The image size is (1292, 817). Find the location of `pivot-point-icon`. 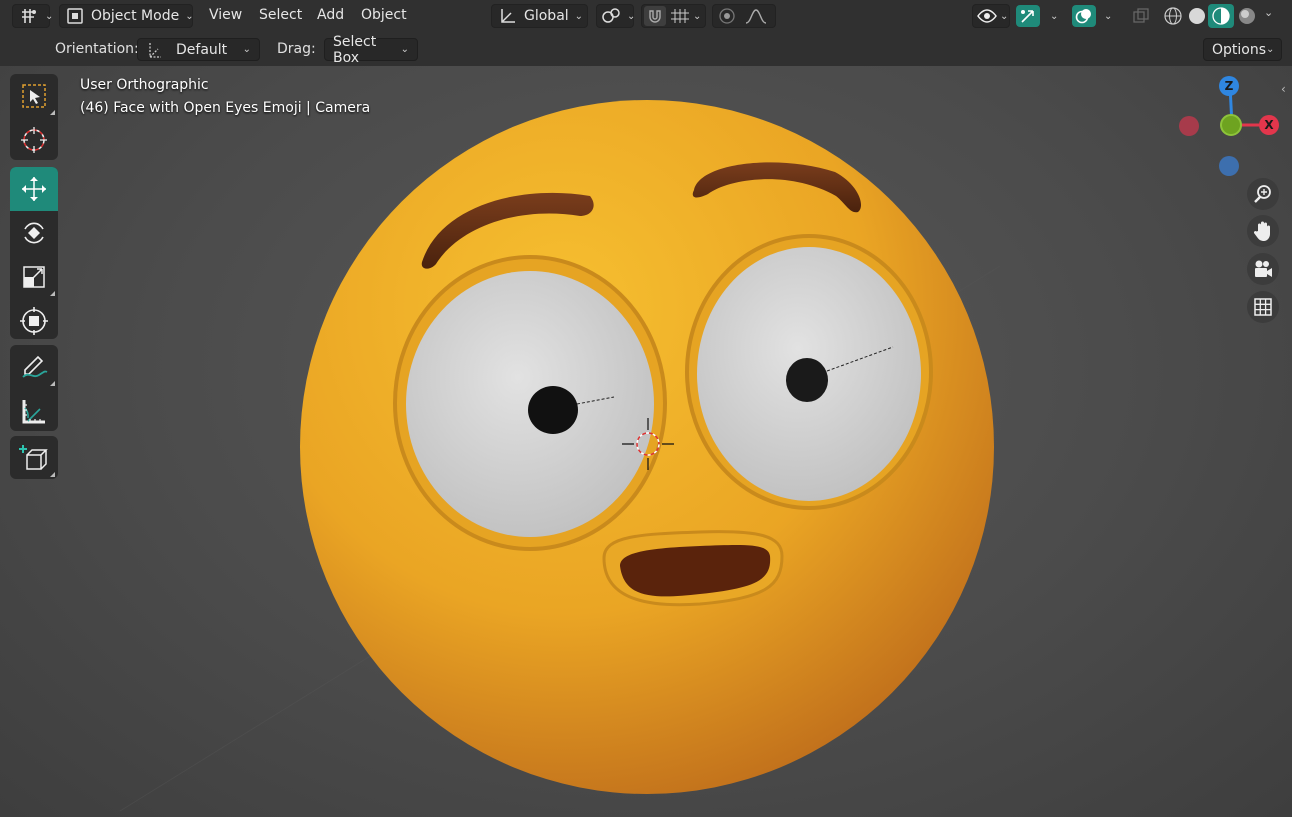

pivot-point-icon is located at coordinates (611, 16).